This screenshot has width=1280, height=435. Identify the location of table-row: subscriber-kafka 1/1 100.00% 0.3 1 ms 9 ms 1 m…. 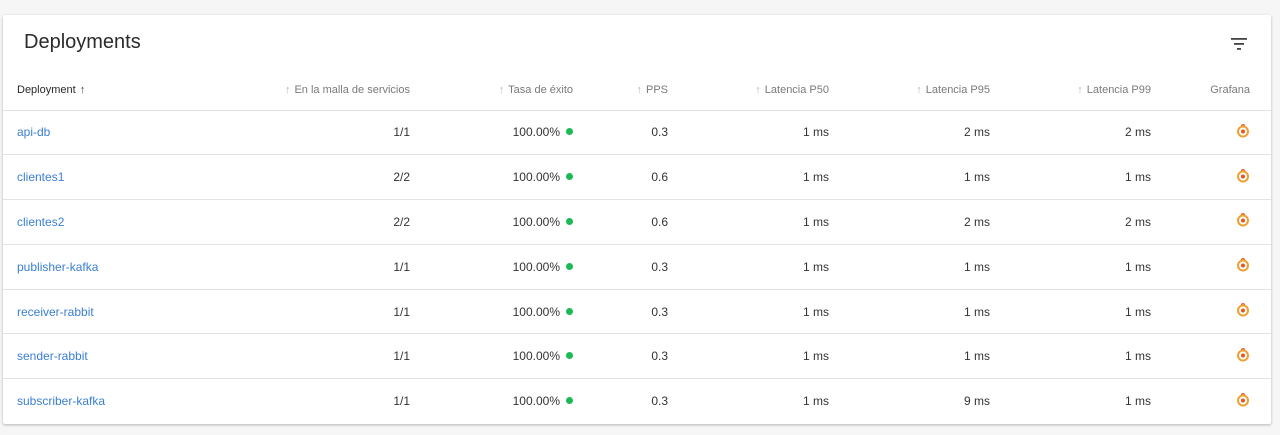
(637, 401).